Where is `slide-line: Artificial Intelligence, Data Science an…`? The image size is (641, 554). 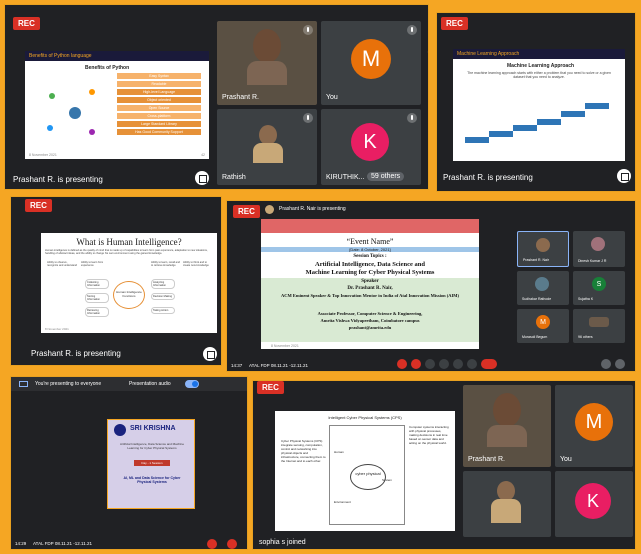
slide-line: Artificial Intelligence, Data Science an… is located at coordinates (152, 446).